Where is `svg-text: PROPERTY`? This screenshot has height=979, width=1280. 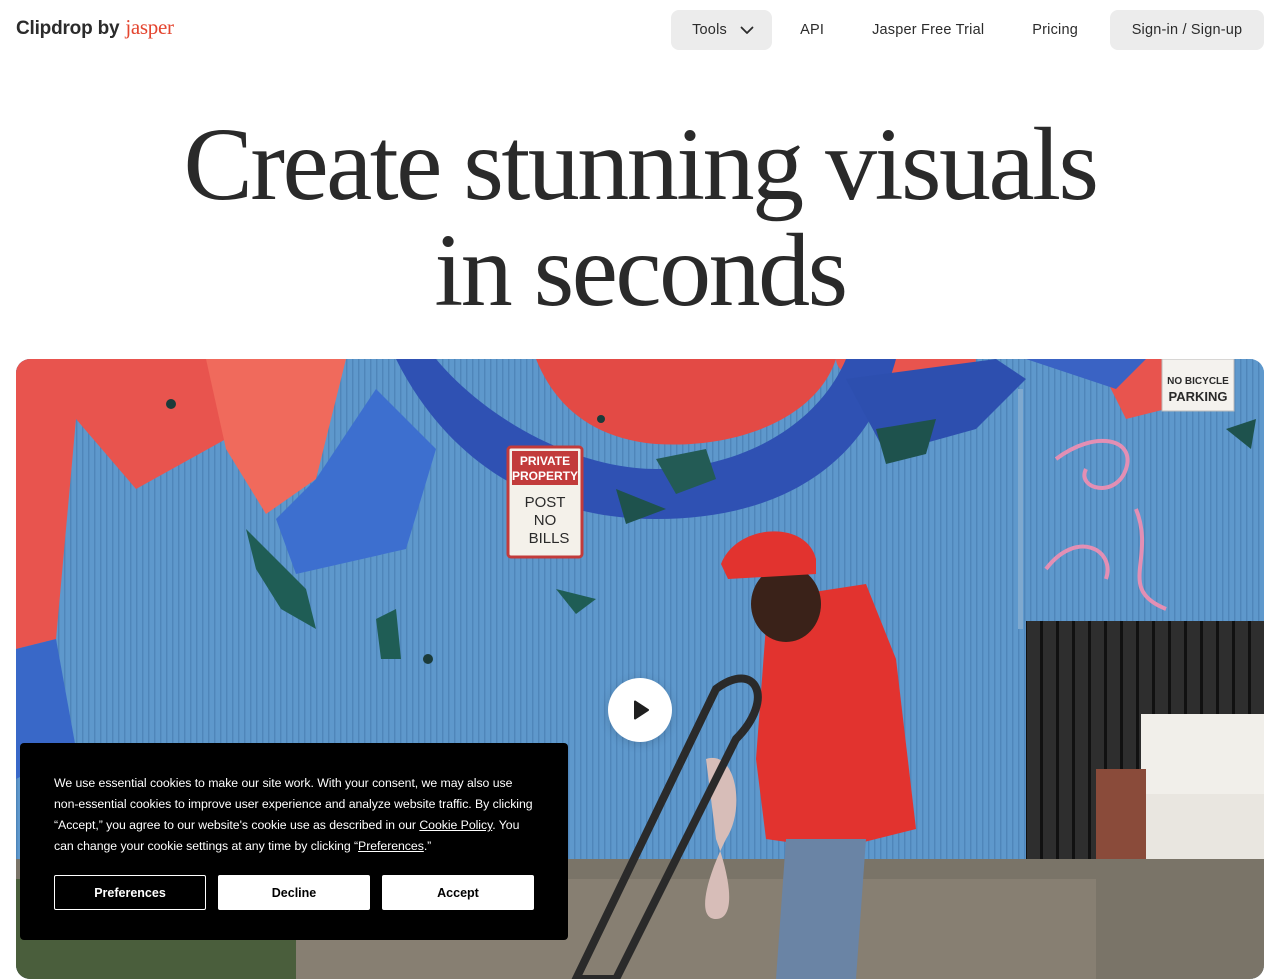 svg-text: PROPERTY is located at coordinates (545, 476).